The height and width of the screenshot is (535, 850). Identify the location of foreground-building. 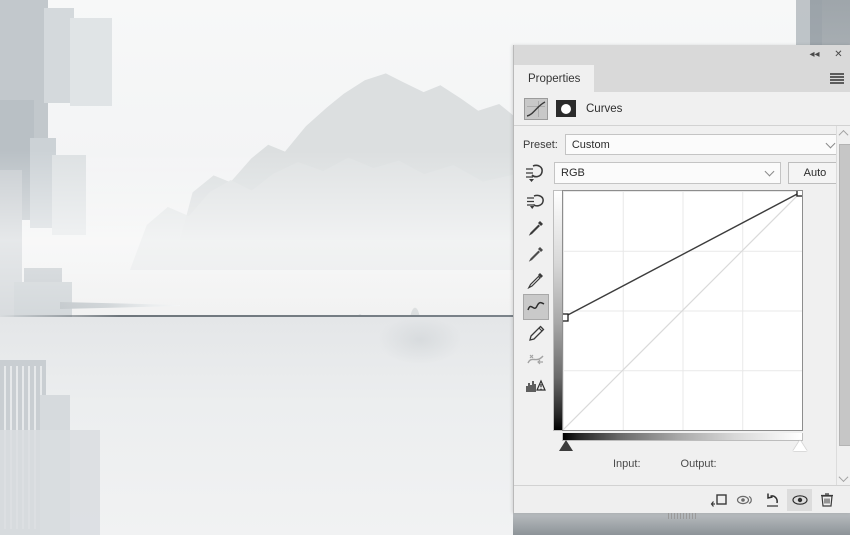
(50, 482).